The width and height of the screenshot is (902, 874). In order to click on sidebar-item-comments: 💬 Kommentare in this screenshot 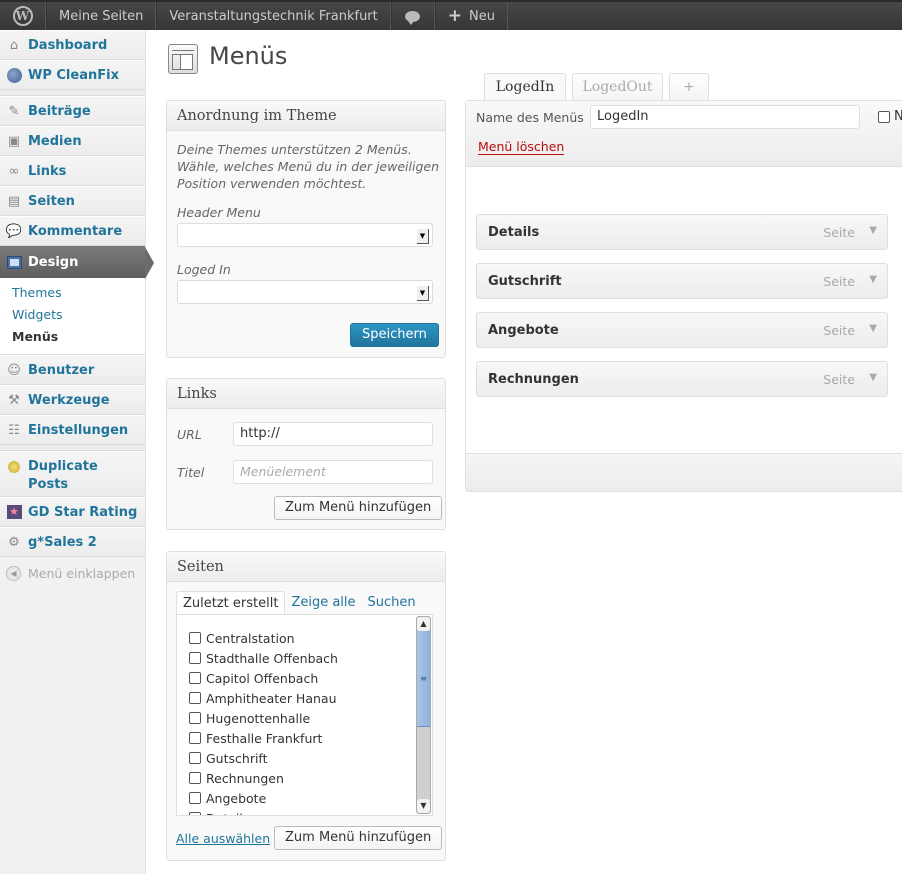, I will do `click(72, 231)`.